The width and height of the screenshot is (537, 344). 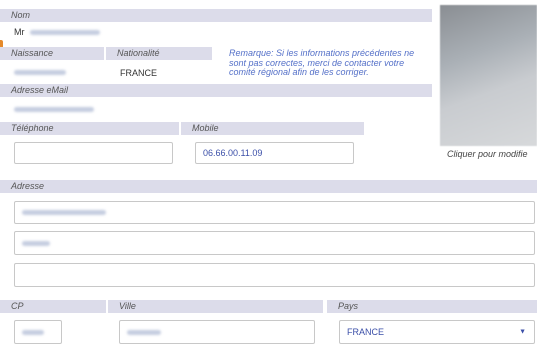 I want to click on nationalite-value: FRANCE, so click(x=139, y=73).